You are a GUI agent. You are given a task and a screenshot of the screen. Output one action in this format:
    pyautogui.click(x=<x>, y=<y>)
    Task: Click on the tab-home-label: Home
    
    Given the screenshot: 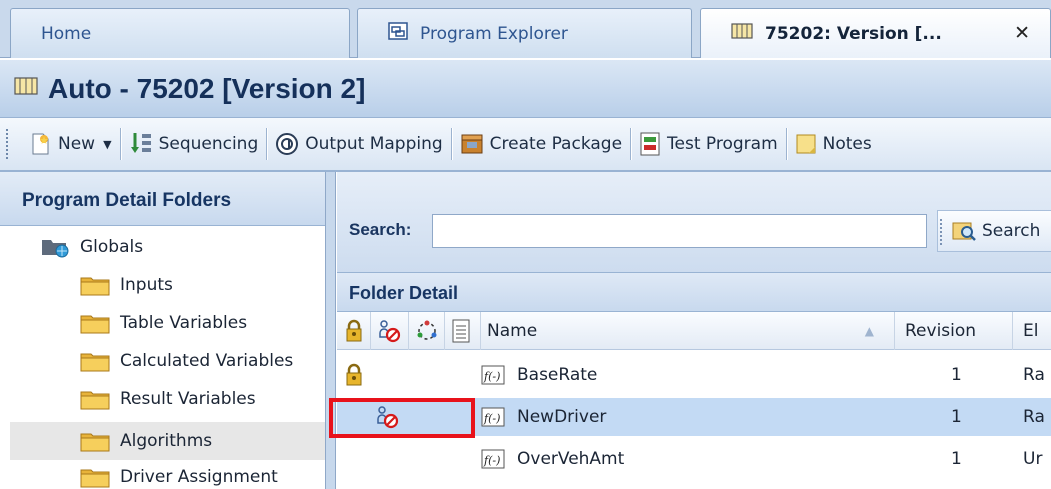 What is the action you would take?
    pyautogui.click(x=66, y=33)
    